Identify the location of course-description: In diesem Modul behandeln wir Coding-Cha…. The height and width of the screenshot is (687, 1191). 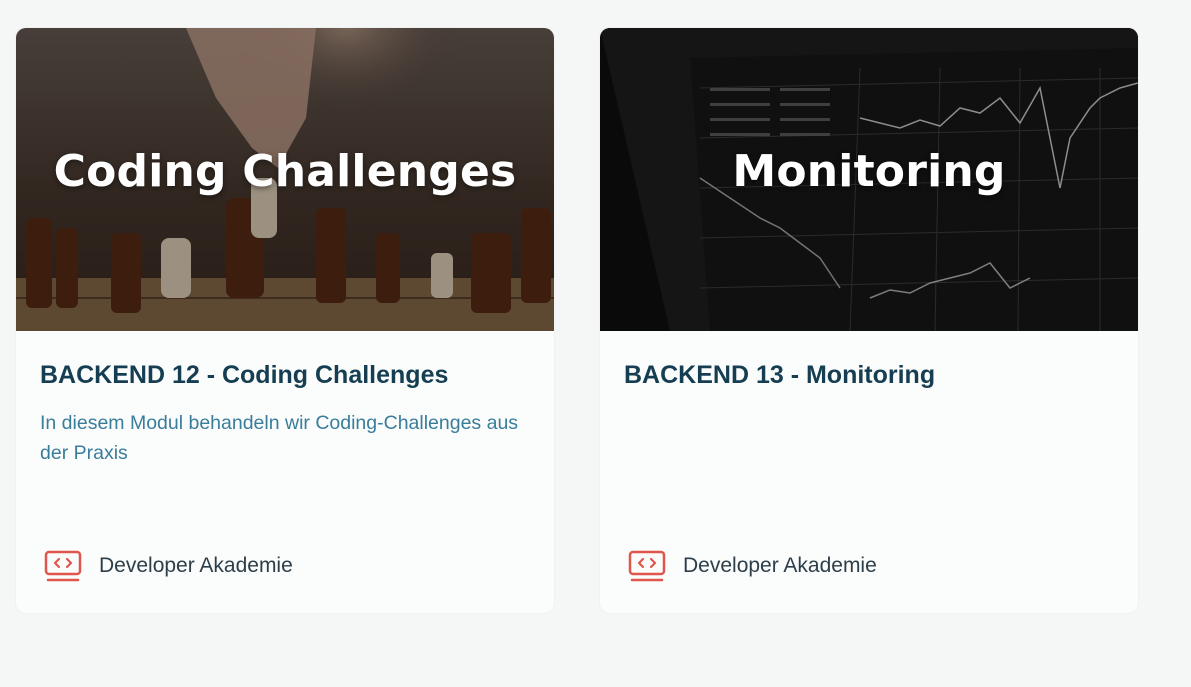
(279, 438).